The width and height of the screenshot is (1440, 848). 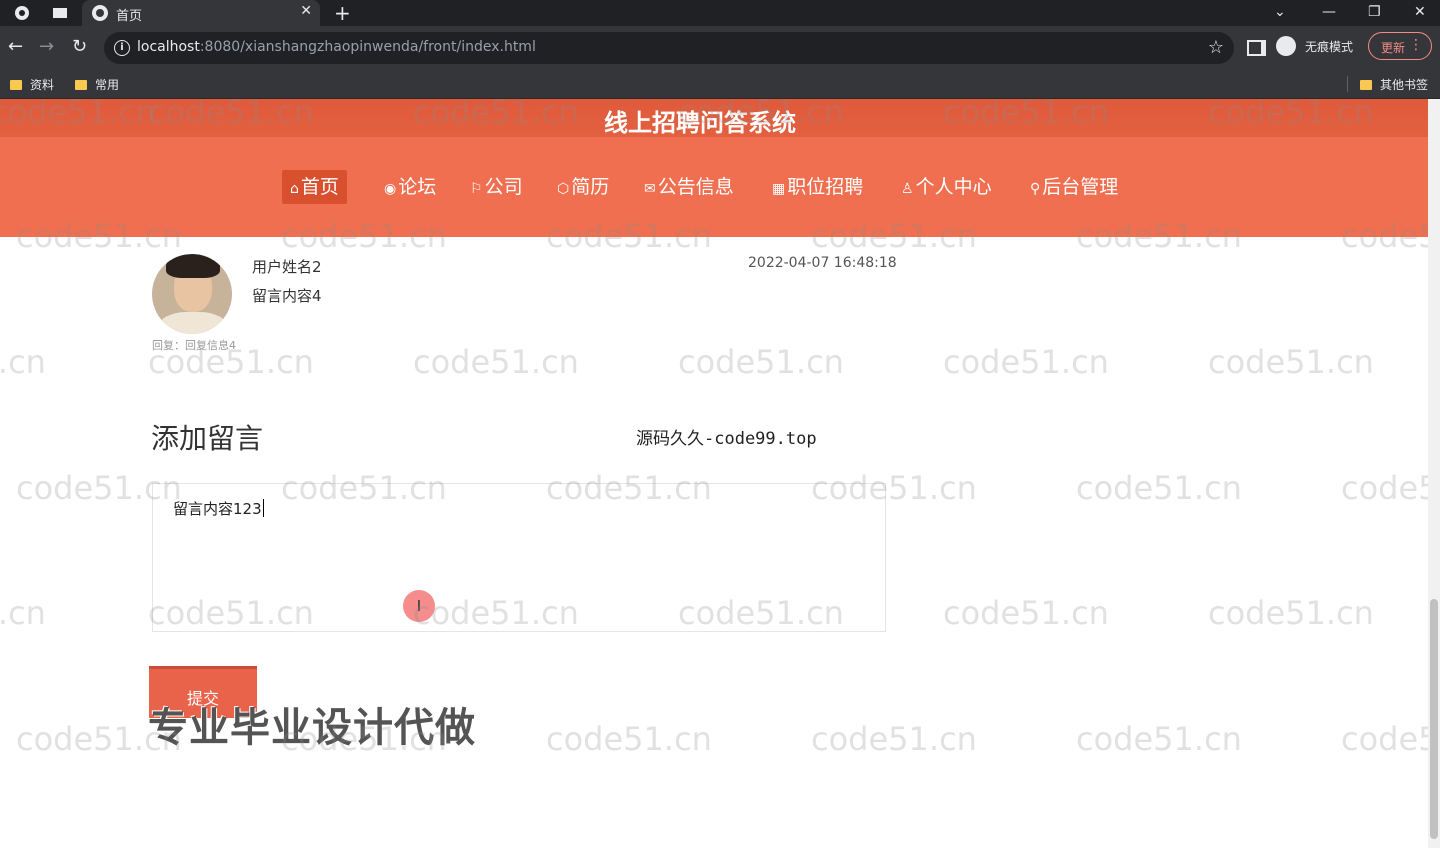 What do you see at coordinates (306, 11) in the screenshot?
I see `tab-close-icon: ✕` at bounding box center [306, 11].